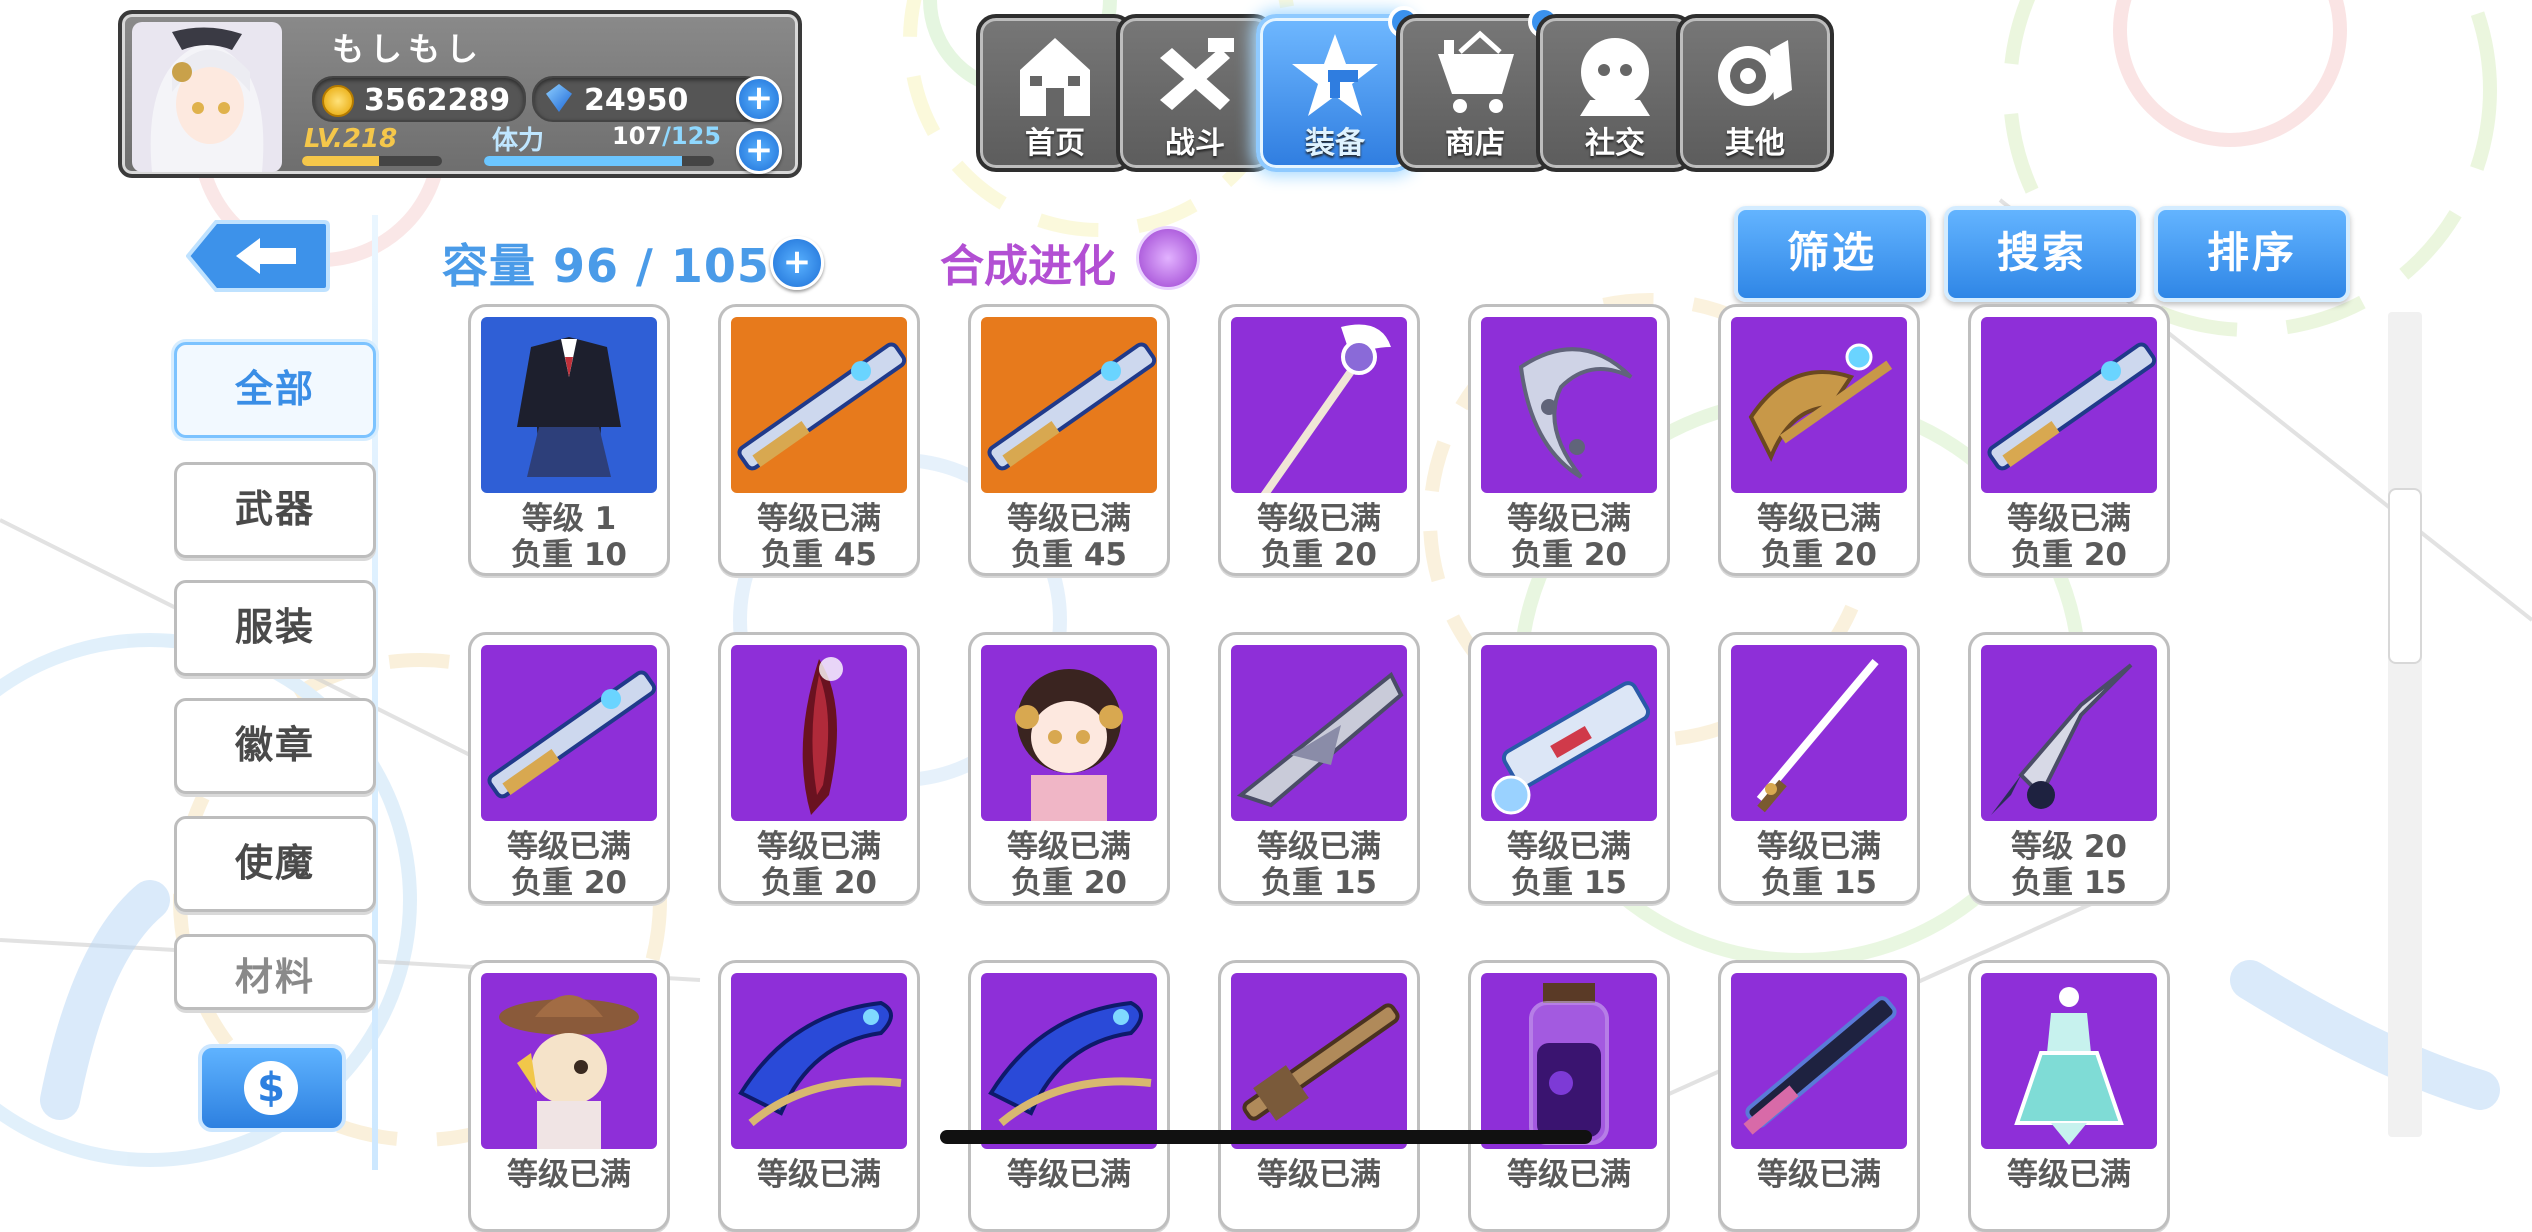 The height and width of the screenshot is (1232, 2532). I want to click on currency-shop-button: $, so click(272, 1088).